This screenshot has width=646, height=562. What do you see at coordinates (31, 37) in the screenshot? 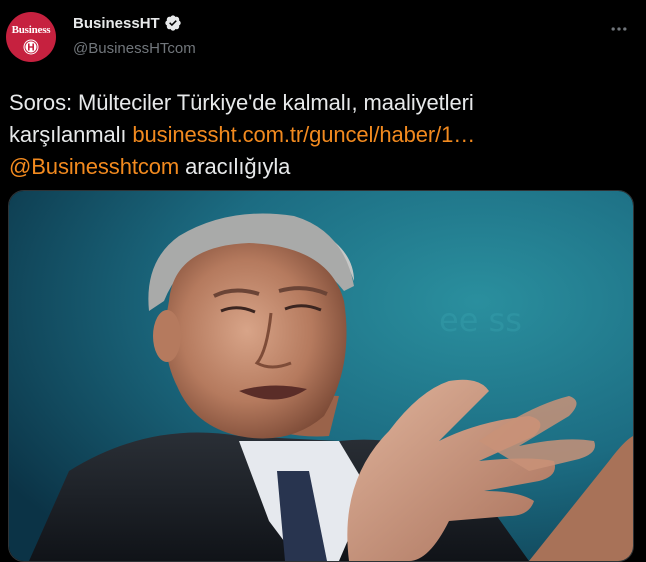
I see `author-avatar: Business` at bounding box center [31, 37].